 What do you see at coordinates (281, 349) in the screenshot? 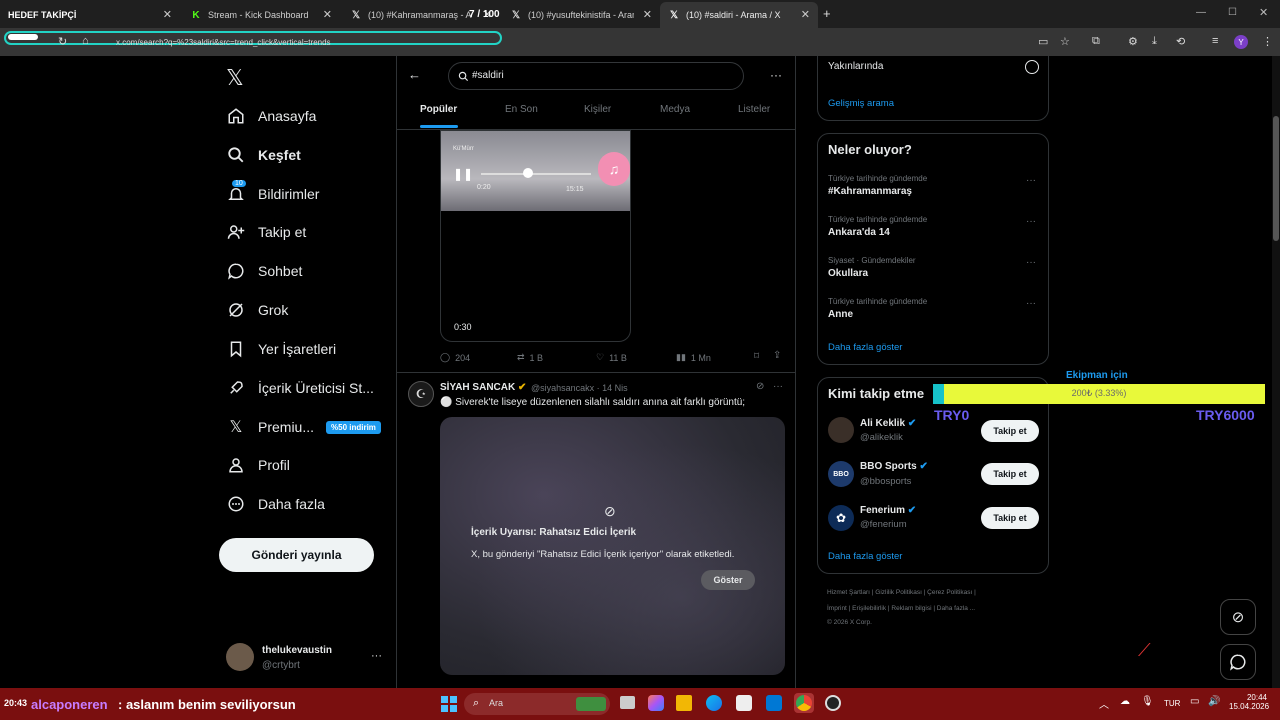
I see `nav-bookmarks: Yer İşaretleri` at bounding box center [281, 349].